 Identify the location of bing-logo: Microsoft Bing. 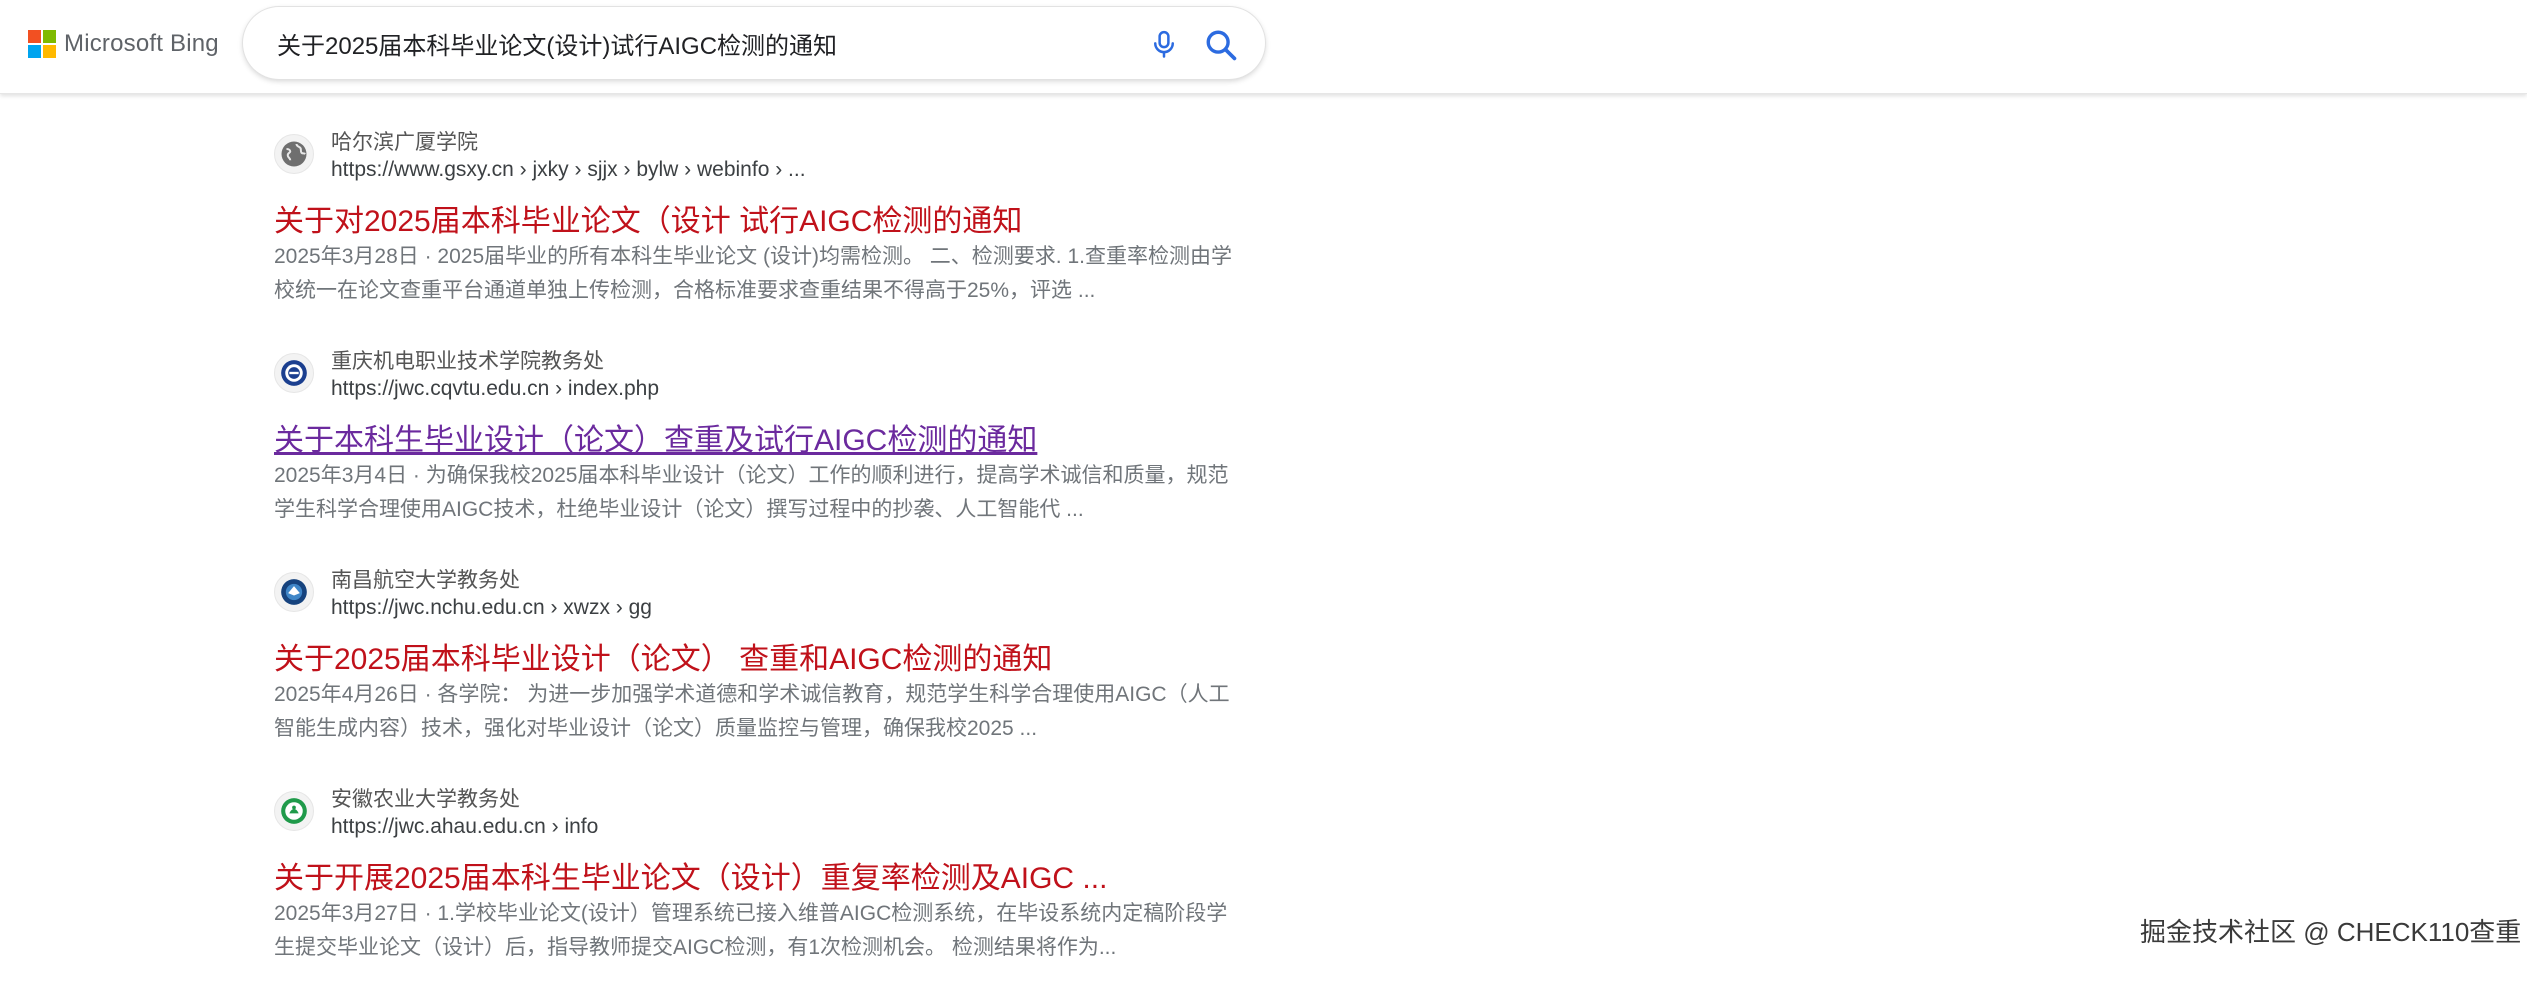
(123, 44).